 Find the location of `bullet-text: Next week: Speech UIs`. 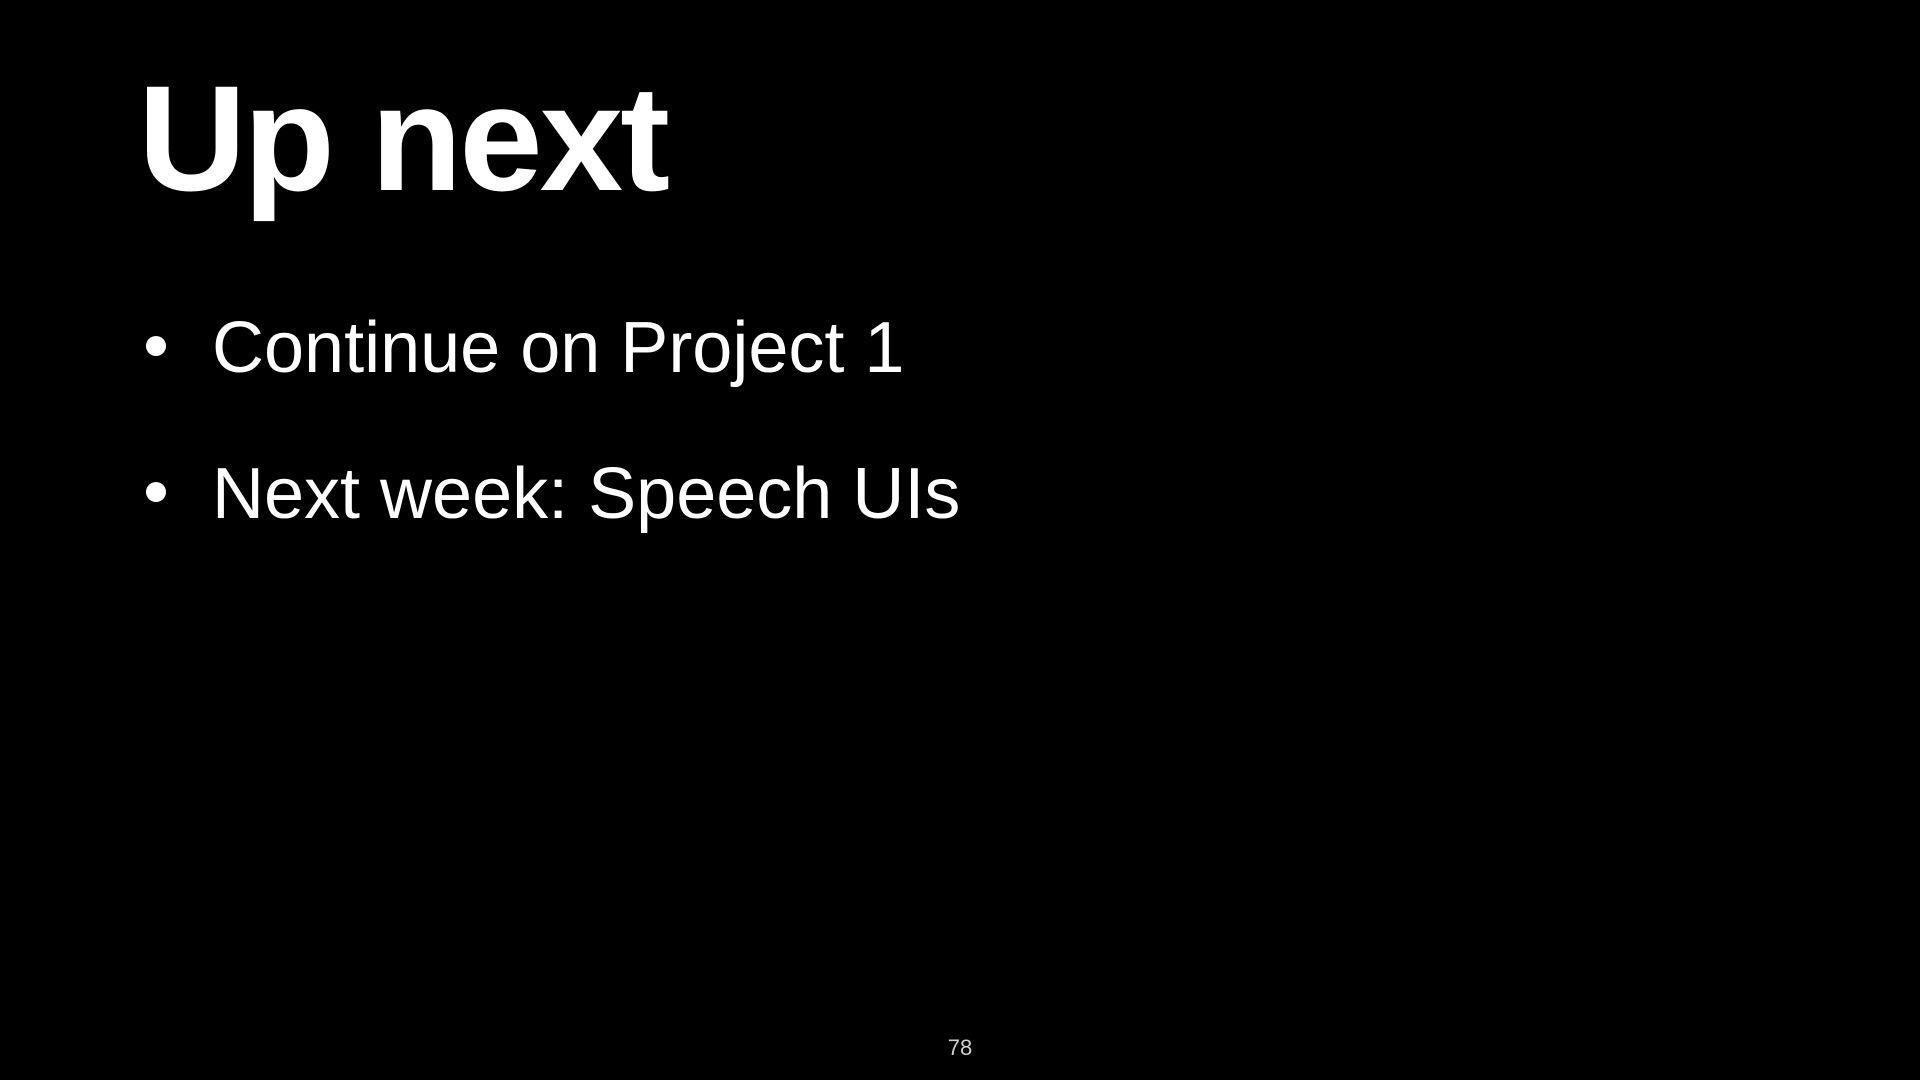

bullet-text: Next week: Speech UIs is located at coordinates (586, 494).